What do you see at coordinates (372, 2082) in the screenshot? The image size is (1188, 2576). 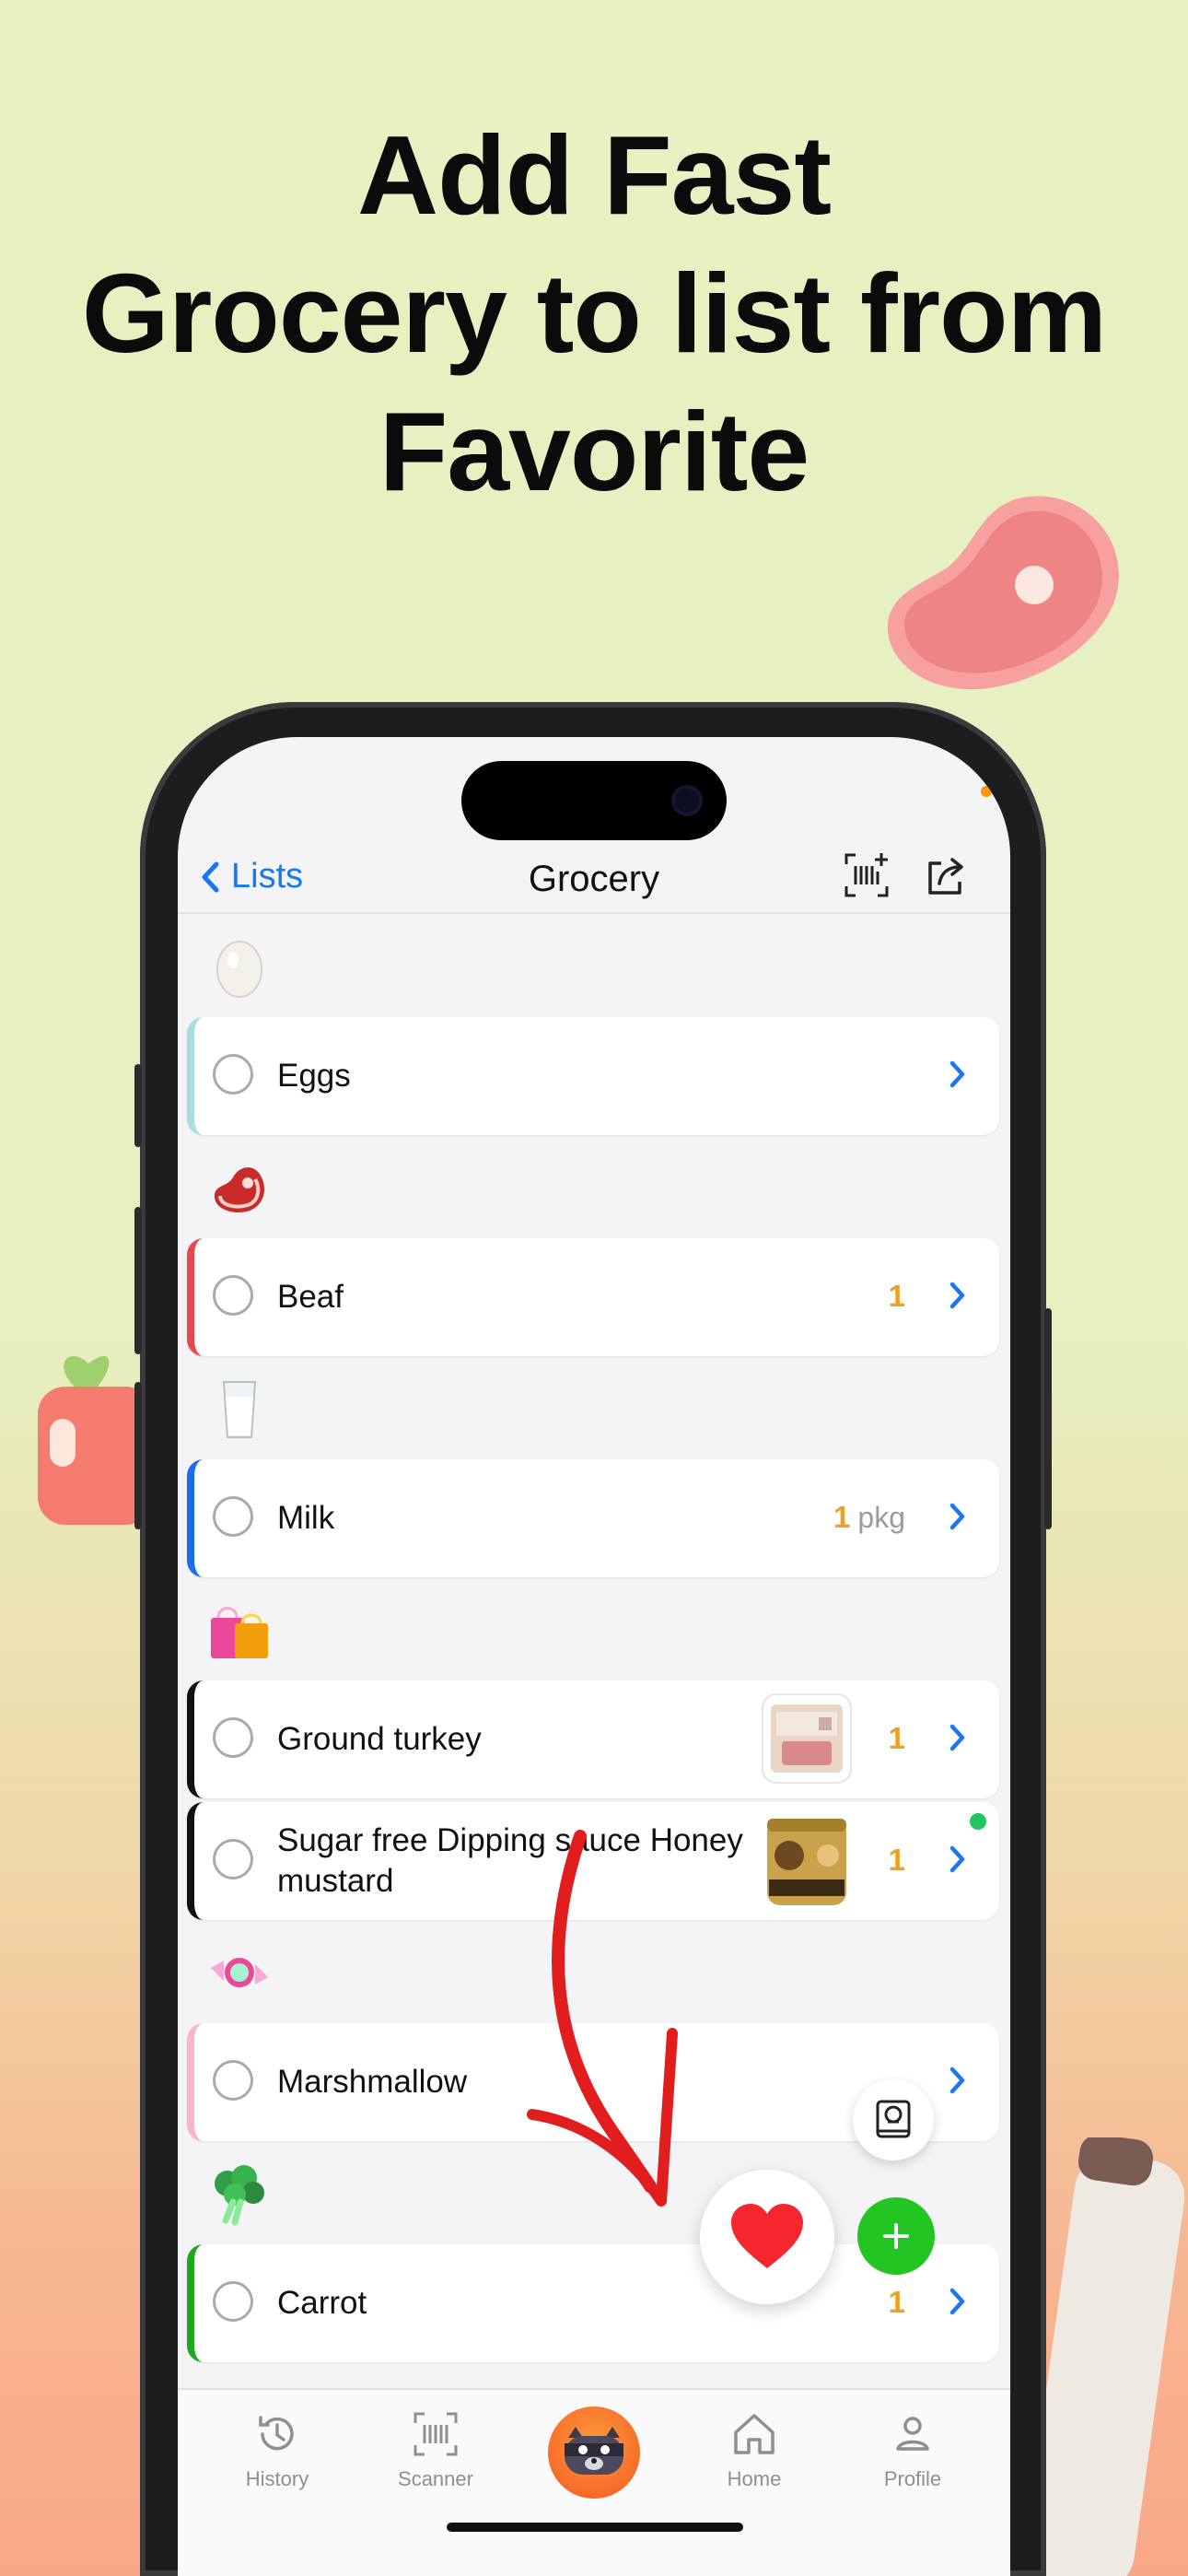 I see `item-label: Marshmallow` at bounding box center [372, 2082].